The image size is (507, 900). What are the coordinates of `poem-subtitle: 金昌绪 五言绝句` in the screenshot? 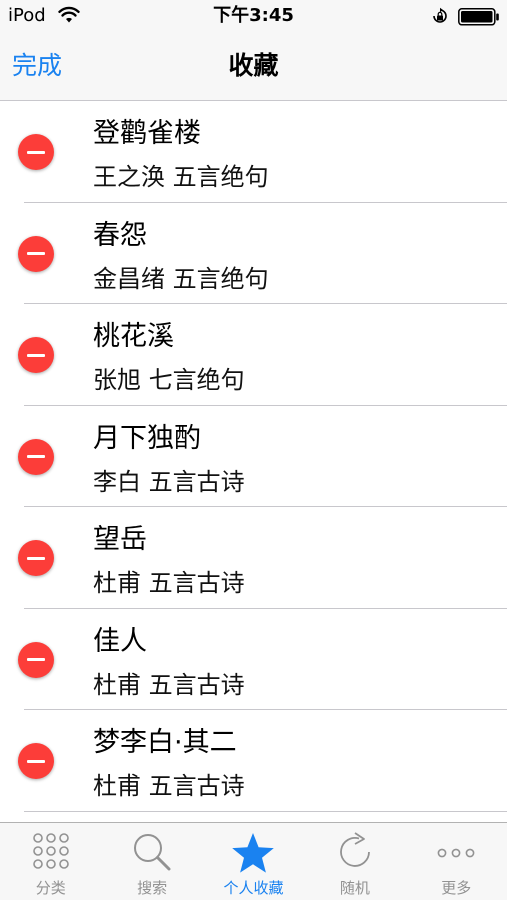 It's located at (181, 278).